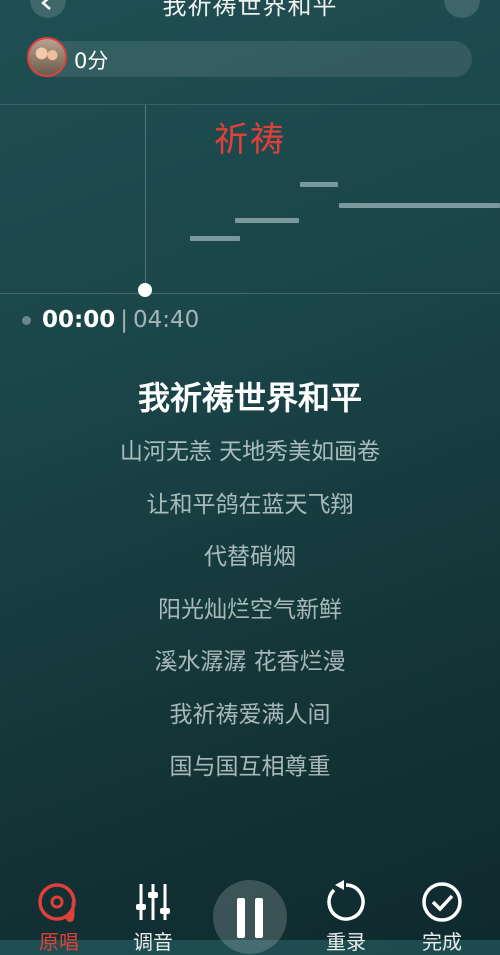  I want to click on original-vocal-label: 原唱, so click(59, 942).